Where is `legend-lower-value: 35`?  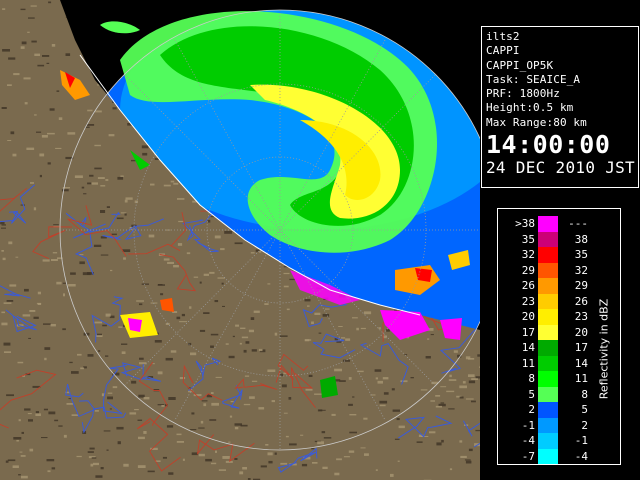
legend-lower-value: 35 is located at coordinates (528, 239).